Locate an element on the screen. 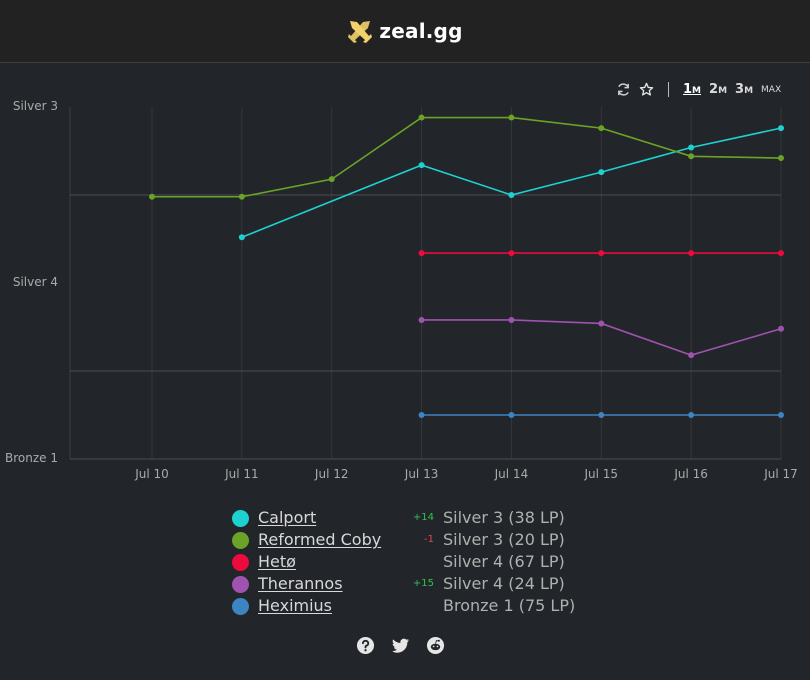 The height and width of the screenshot is (680, 810). help-icon is located at coordinates (365, 645).